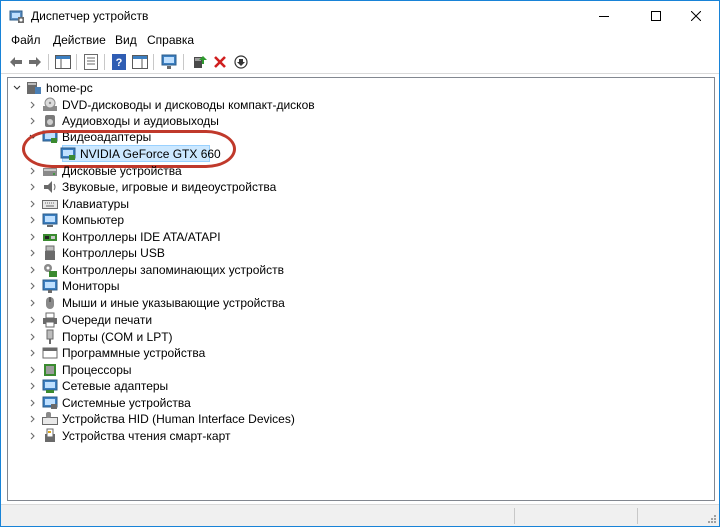  I want to click on forward-icon, so click(35, 62).